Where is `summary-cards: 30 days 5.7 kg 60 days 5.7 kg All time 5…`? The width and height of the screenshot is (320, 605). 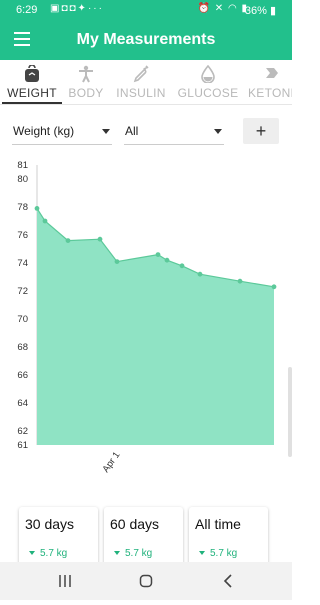 summary-cards: 30 days 5.7 kg 60 days 5.7 kg All time 5… is located at coordinates (146, 537).